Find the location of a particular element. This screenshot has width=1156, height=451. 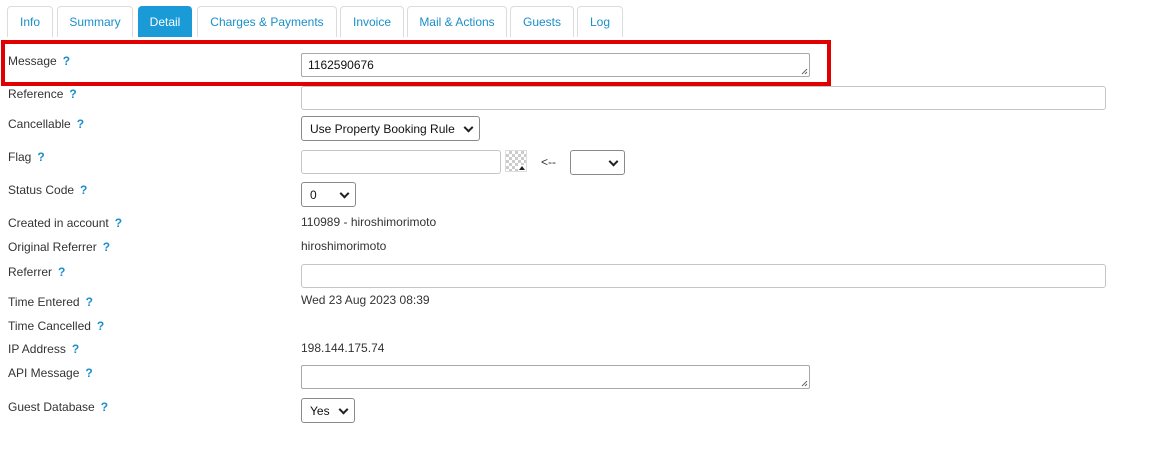

time-entered-label: Time Entered? is located at coordinates (50, 302).